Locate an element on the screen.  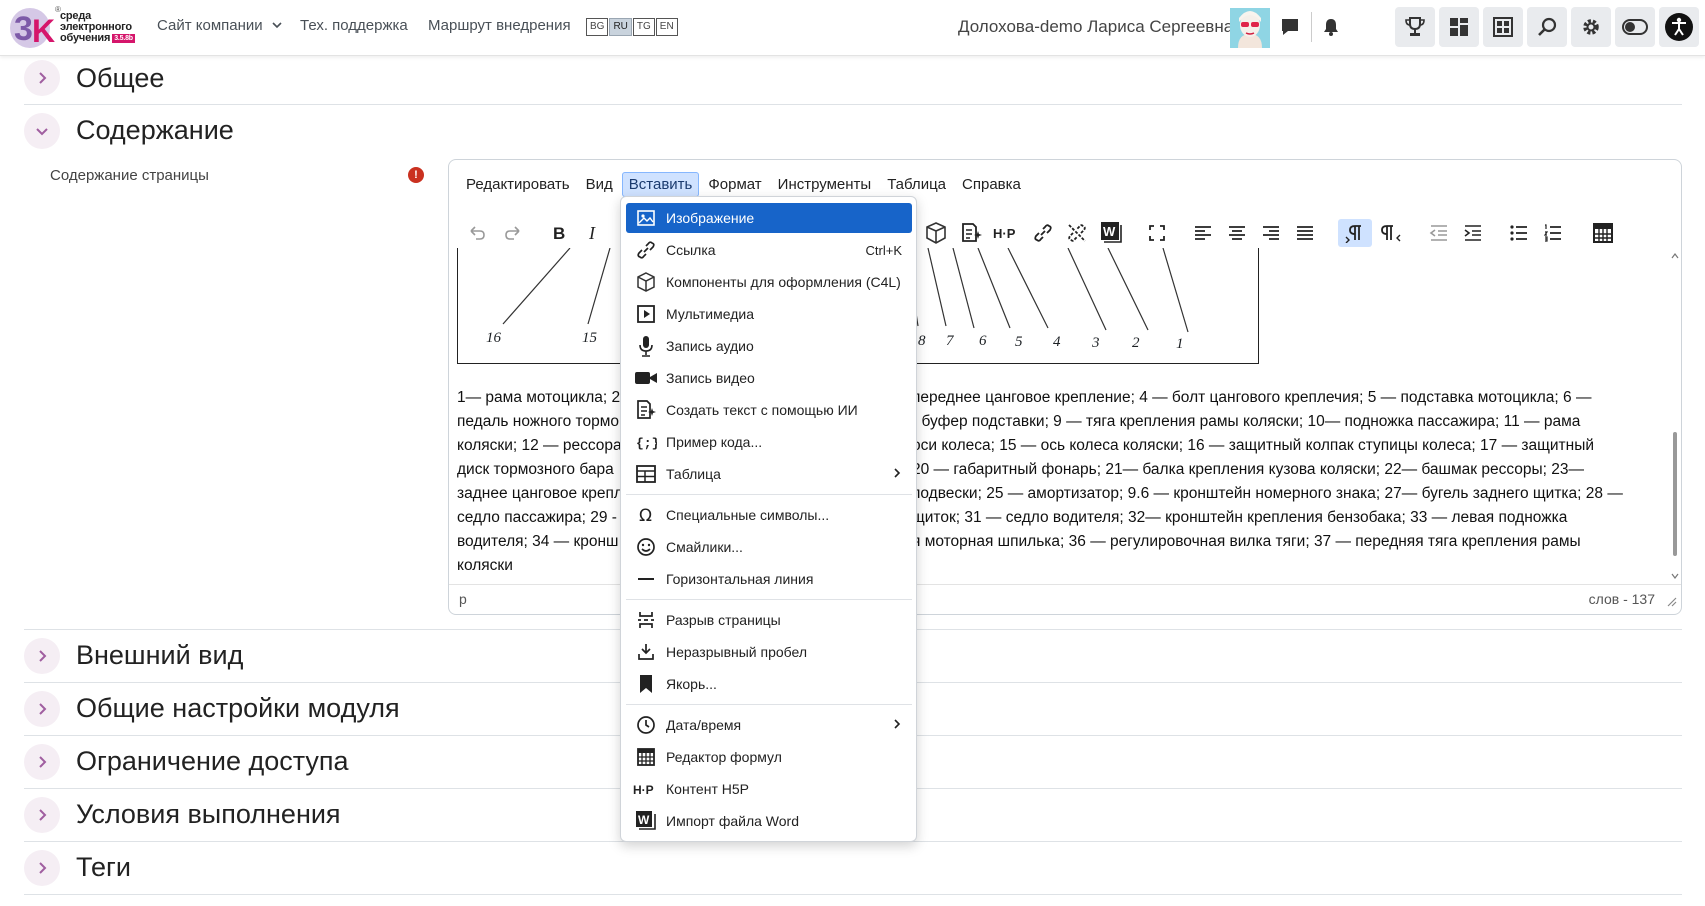
avatar-image is located at coordinates (1250, 28).